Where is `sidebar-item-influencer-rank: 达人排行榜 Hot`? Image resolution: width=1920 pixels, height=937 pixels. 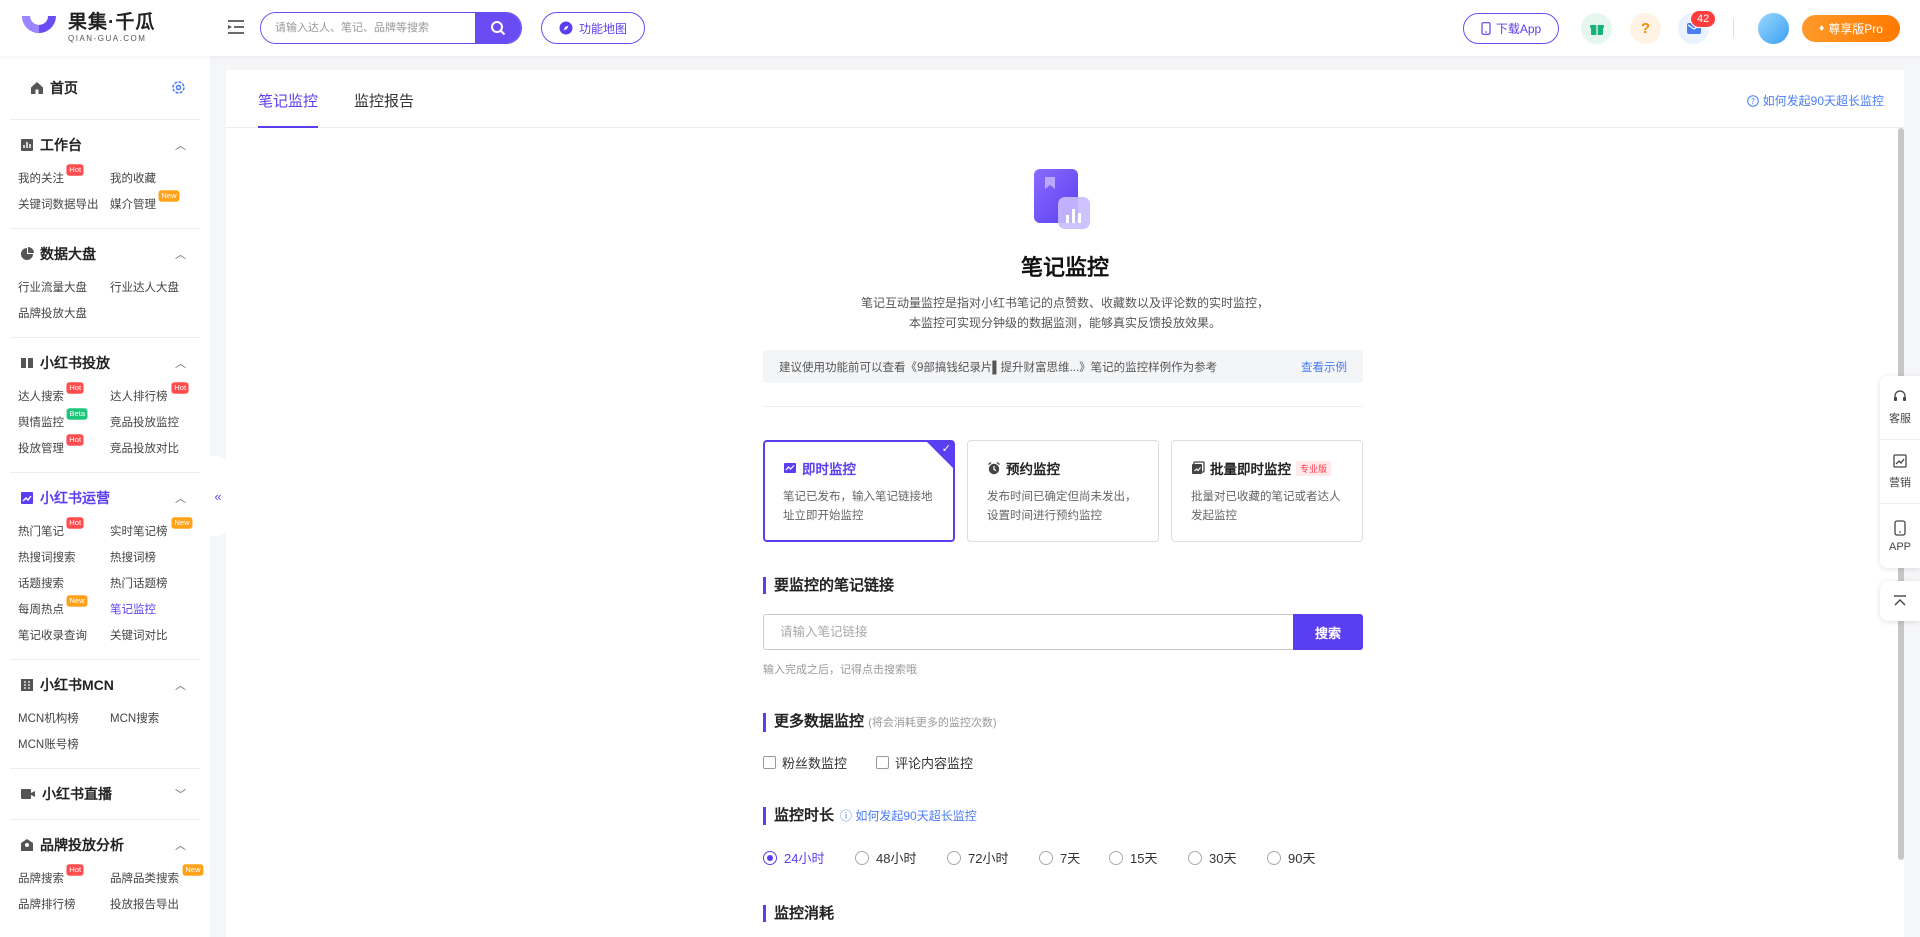 sidebar-item-influencer-rank: 达人排行榜 Hot is located at coordinates (156, 394).